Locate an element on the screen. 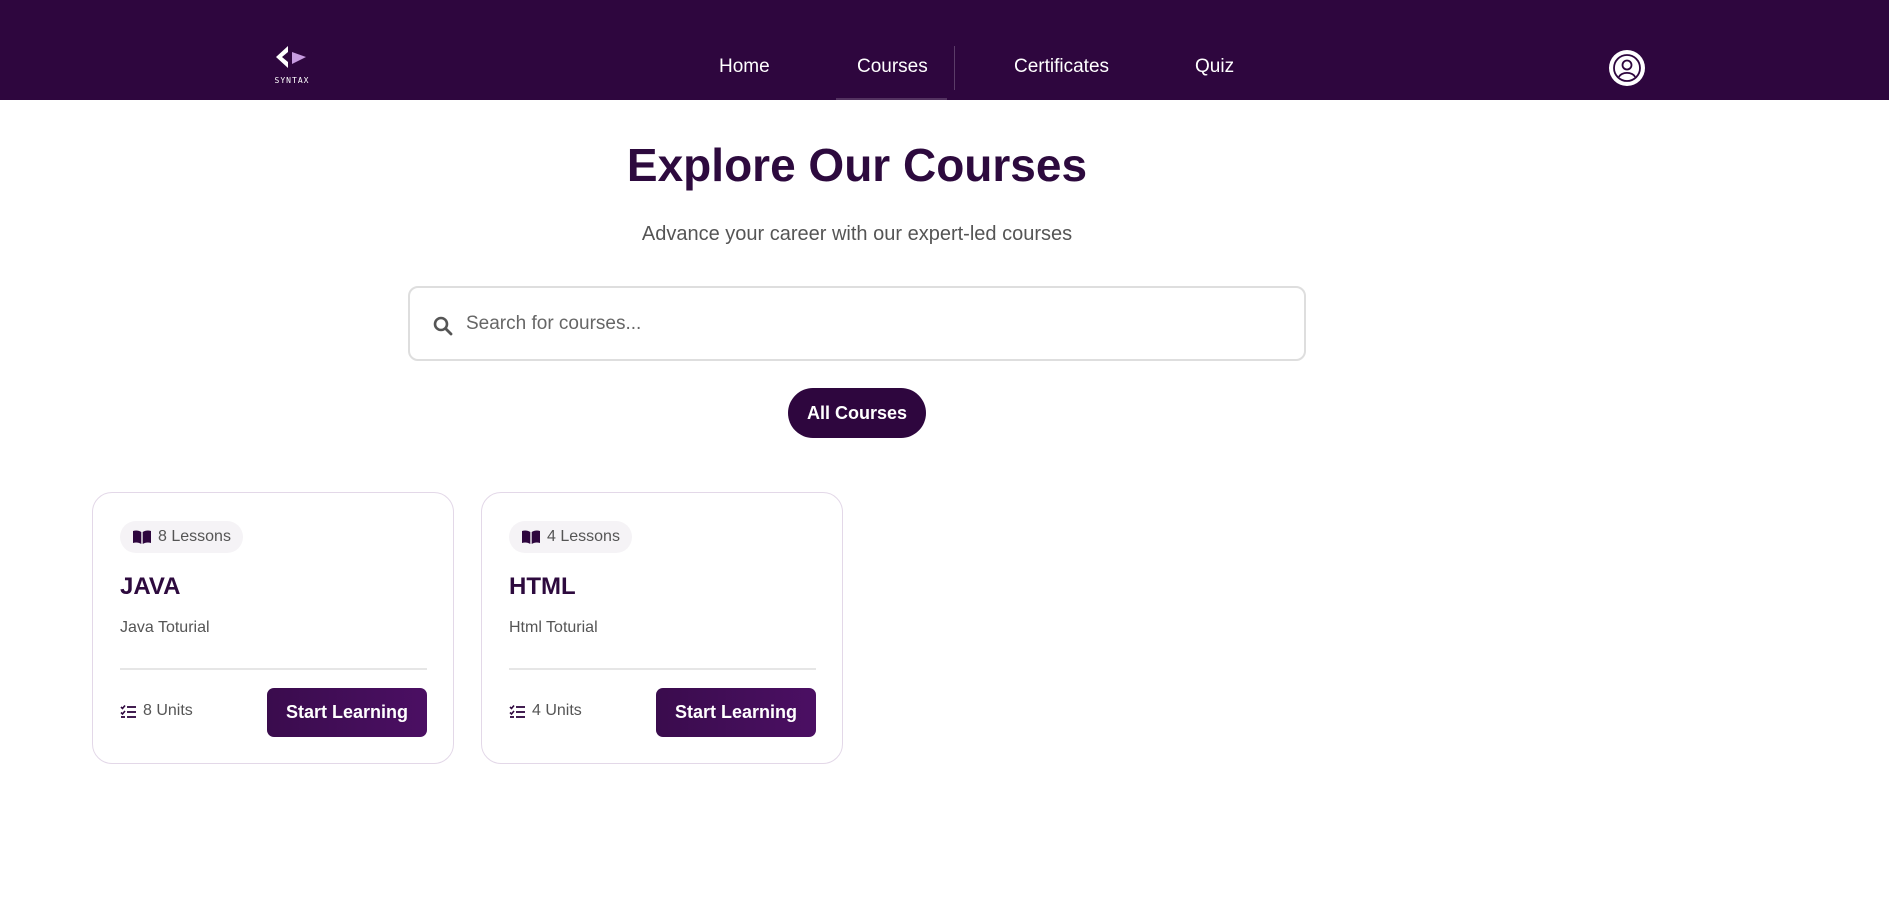  navbar: SYNTAX Home Courses Certificates Quiz is located at coordinates (944, 50).